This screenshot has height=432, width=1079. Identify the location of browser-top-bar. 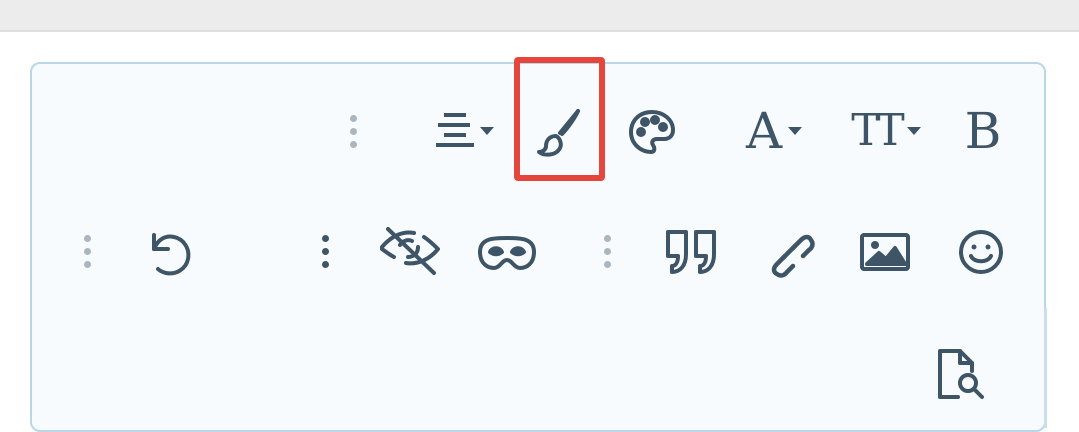
(539, 16).